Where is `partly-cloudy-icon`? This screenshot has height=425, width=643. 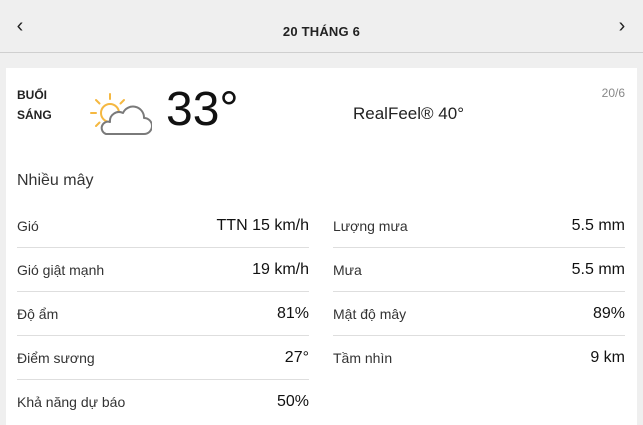 partly-cloudy-icon is located at coordinates (121, 114).